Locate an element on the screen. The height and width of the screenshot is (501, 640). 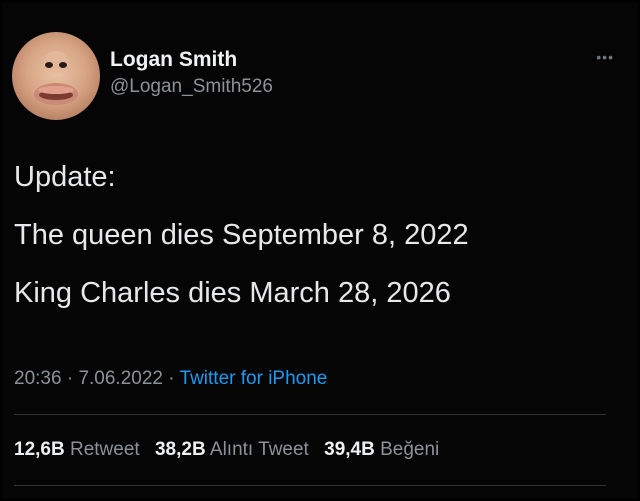
retweet-stat: 12,6B Retweet is located at coordinates (79, 449).